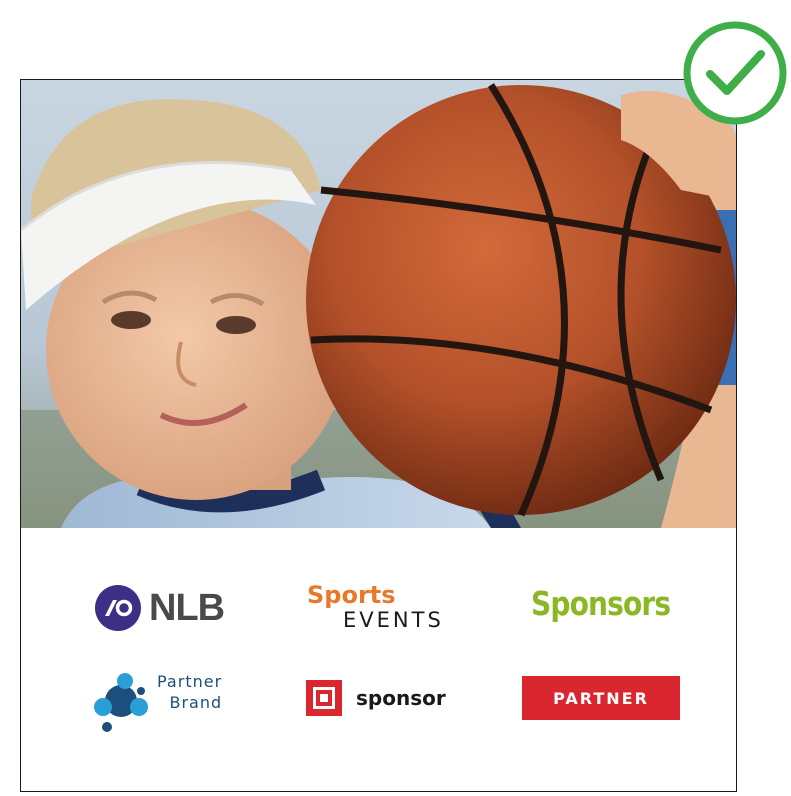 Image resolution: width=791 pixels, height=796 pixels. What do you see at coordinates (393, 620) in the screenshot?
I see `sports-events-line2: EVENTS` at bounding box center [393, 620].